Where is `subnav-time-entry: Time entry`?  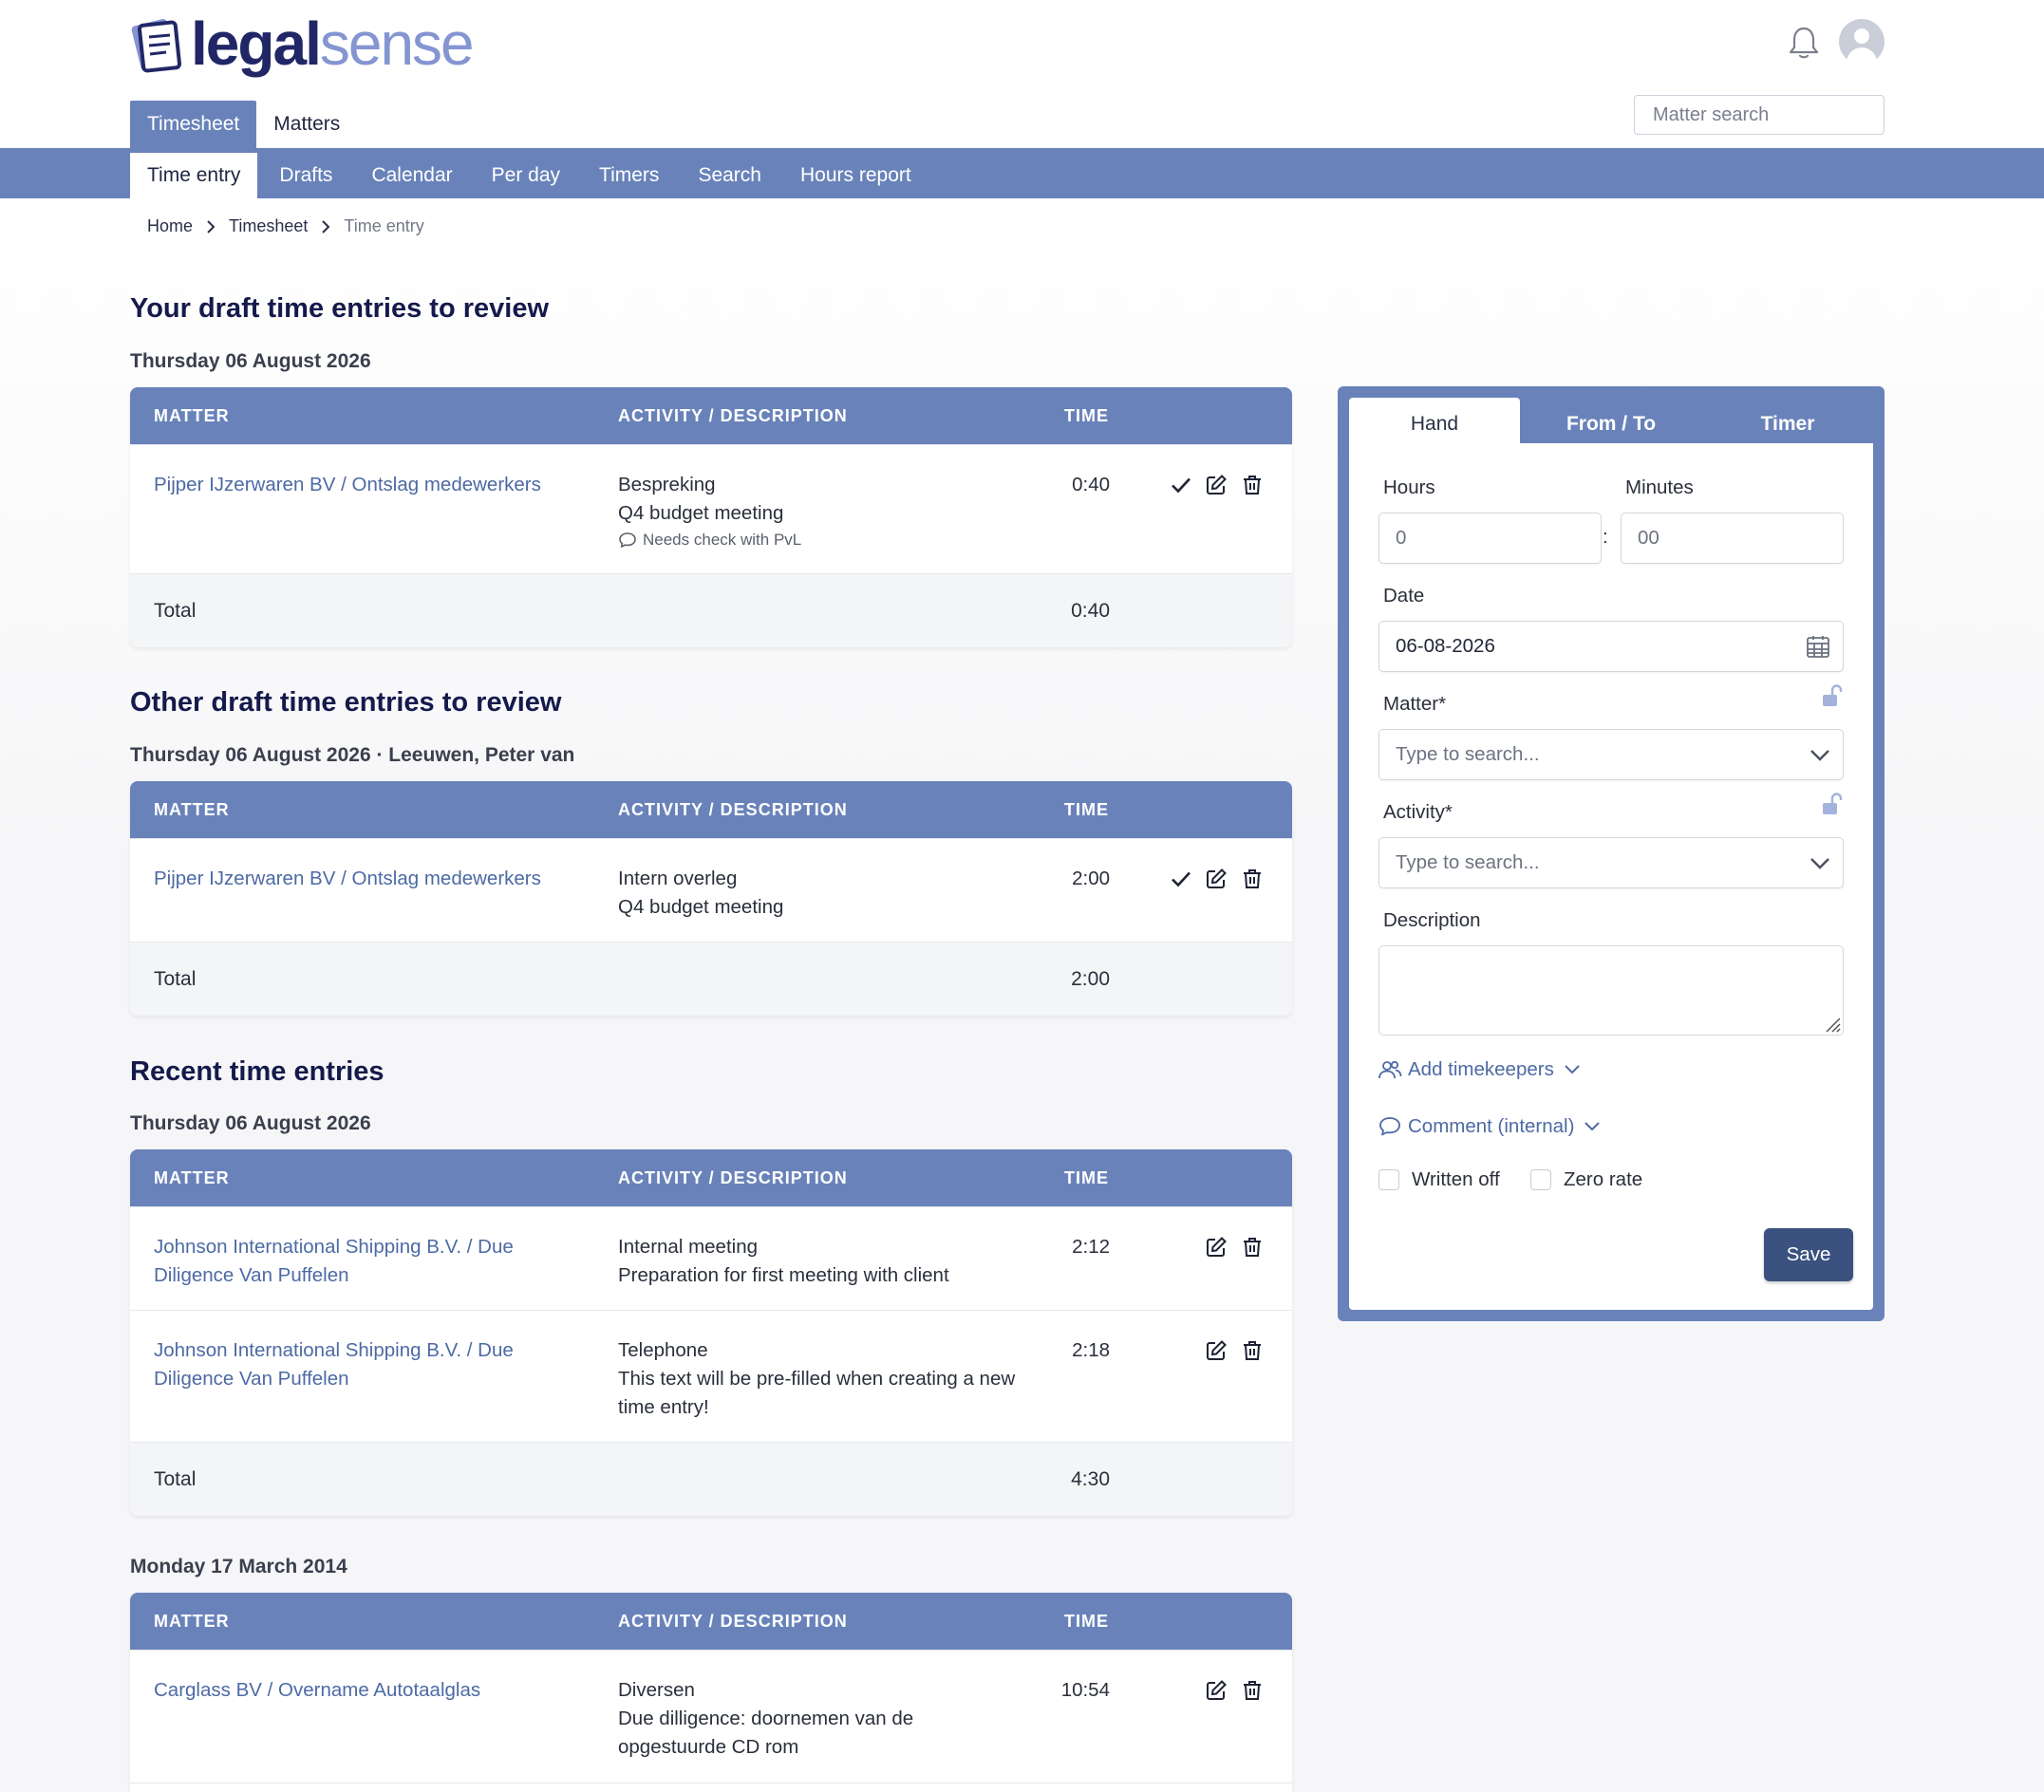
subnav-time-entry: Time entry is located at coordinates (194, 175).